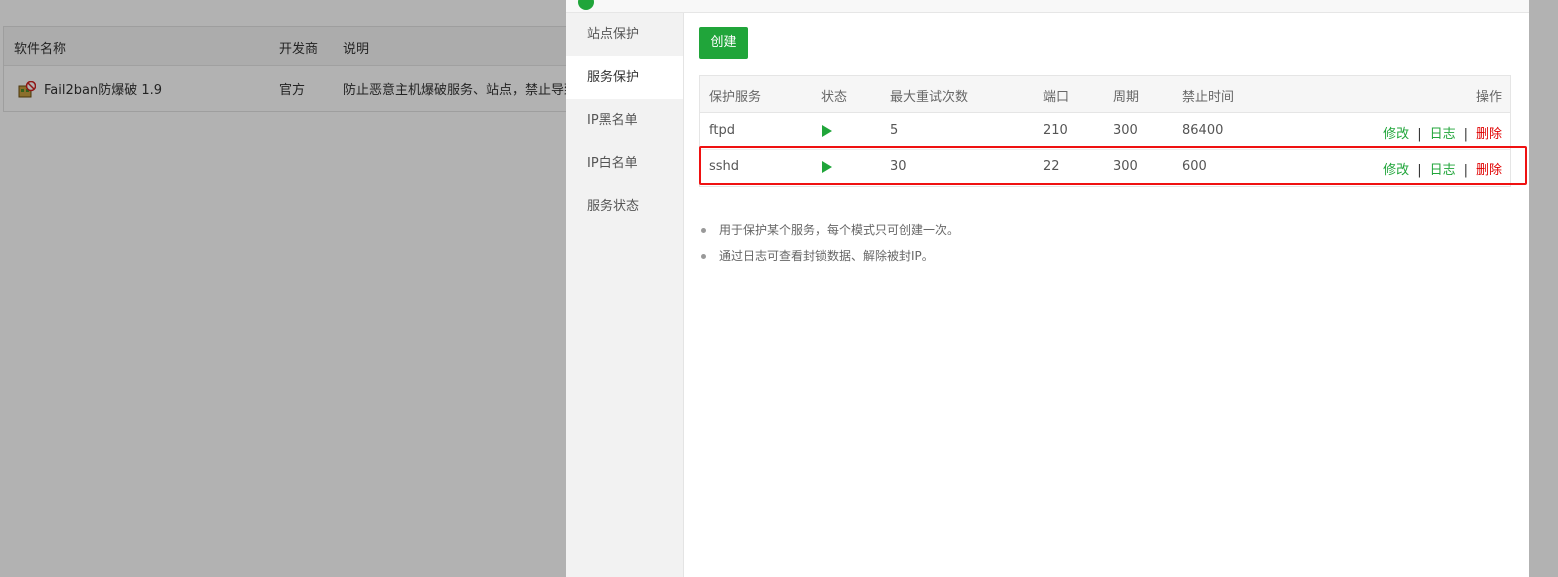 Image resolution: width=1558 pixels, height=577 pixels. Describe the element at coordinates (624, 77) in the screenshot. I see `sidebar-item-service-protection: 服务保护` at that location.